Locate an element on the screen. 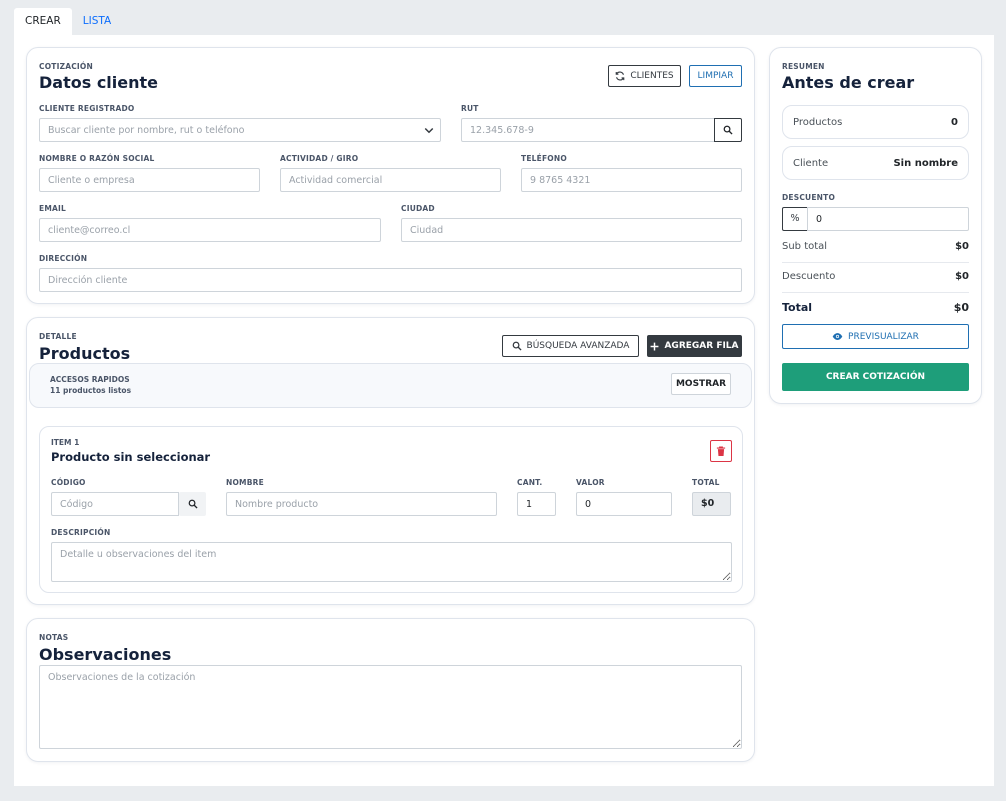  total-value: $0 is located at coordinates (711, 504).